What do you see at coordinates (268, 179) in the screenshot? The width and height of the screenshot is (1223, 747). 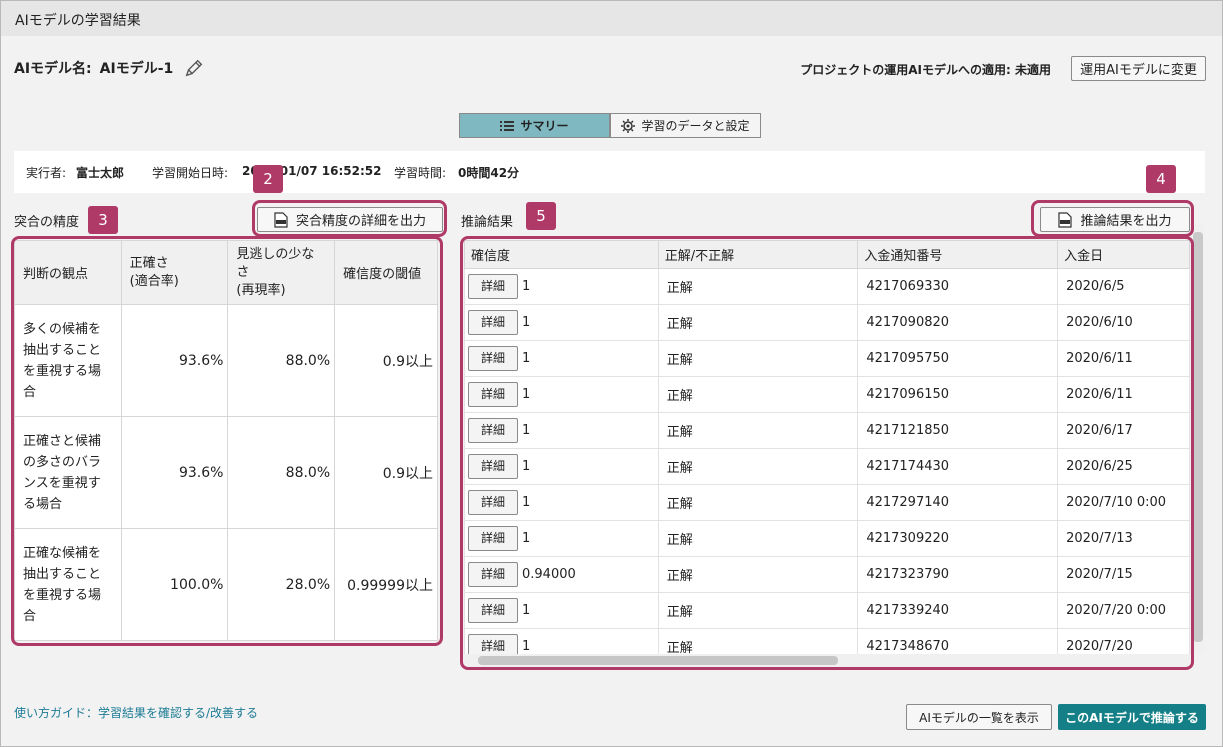 I see `badge-2: 2` at bounding box center [268, 179].